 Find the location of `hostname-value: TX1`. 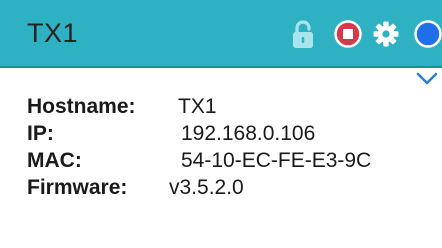

hostname-value: TX1 is located at coordinates (197, 106).